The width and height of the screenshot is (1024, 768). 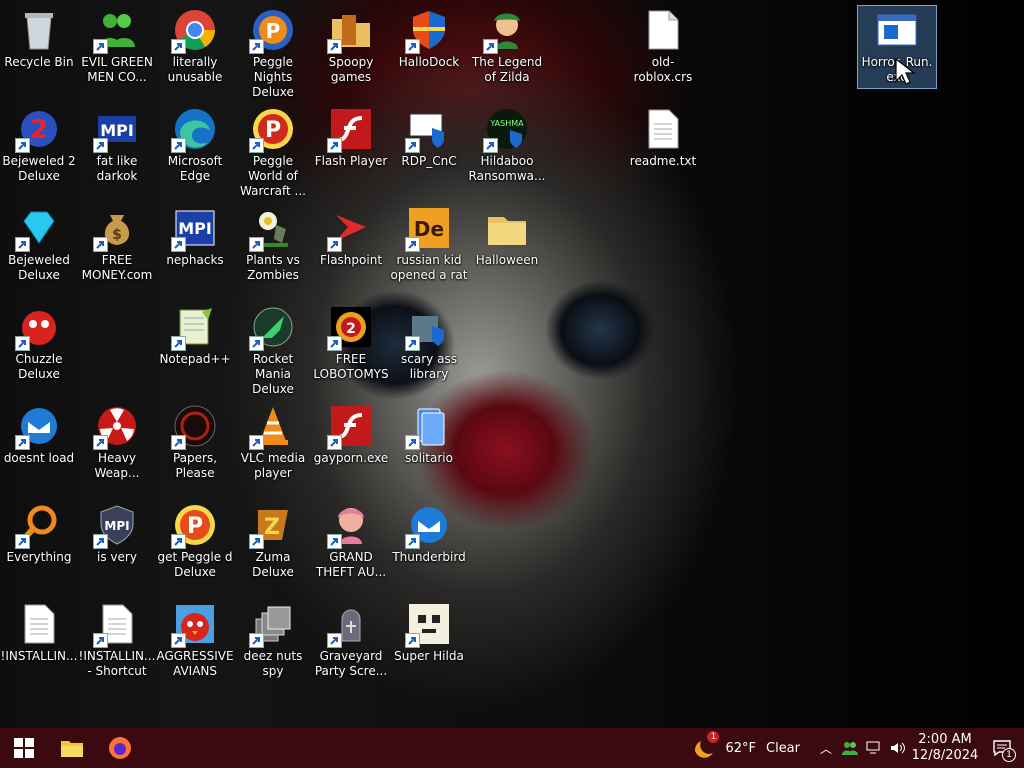 I want to click on gem-icon, so click(x=39, y=228).